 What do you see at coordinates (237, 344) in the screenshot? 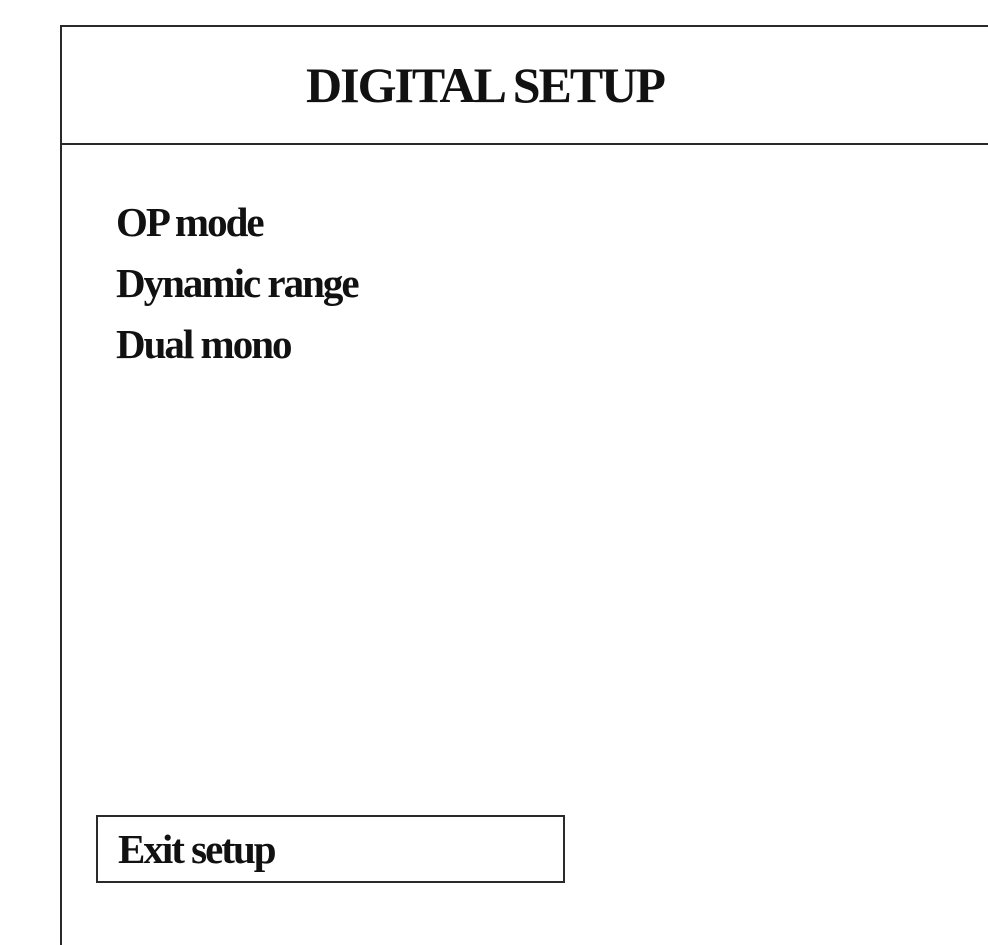
I see `menu-item-dual-mono: Dual mono` at bounding box center [237, 344].